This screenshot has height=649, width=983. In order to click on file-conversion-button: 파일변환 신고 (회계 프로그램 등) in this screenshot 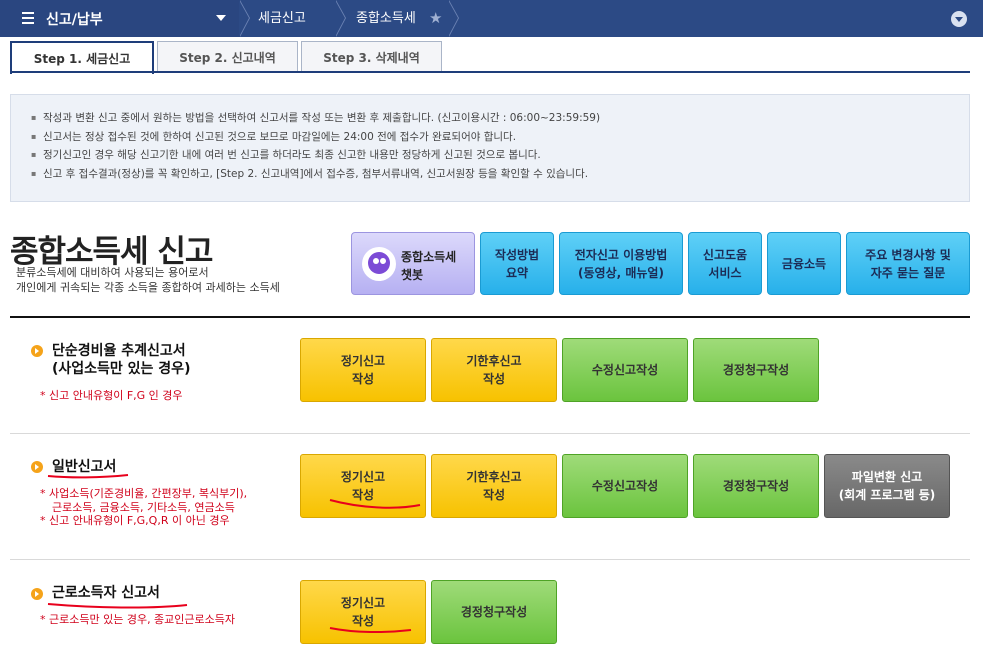, I will do `click(887, 486)`.